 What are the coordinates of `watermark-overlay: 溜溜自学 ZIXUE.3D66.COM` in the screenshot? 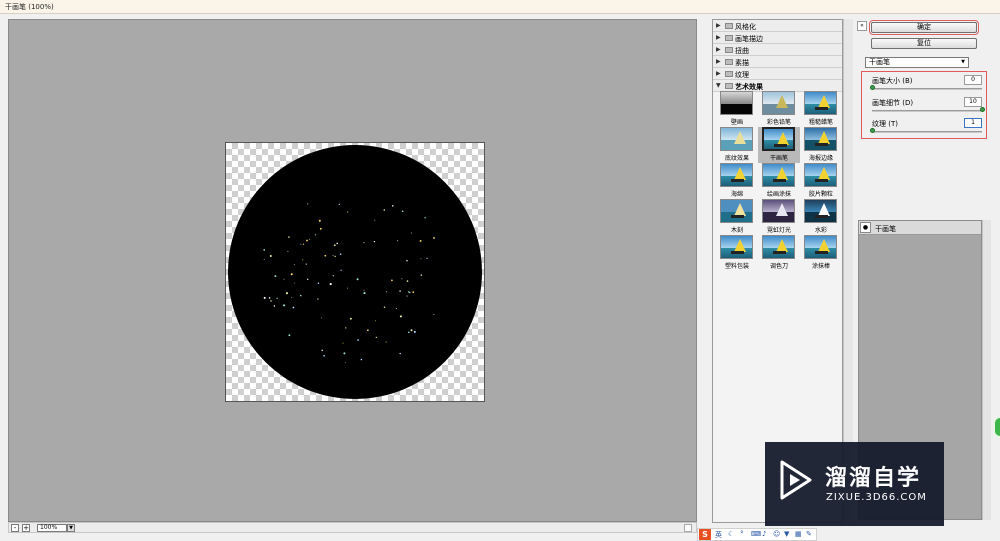 It's located at (854, 484).